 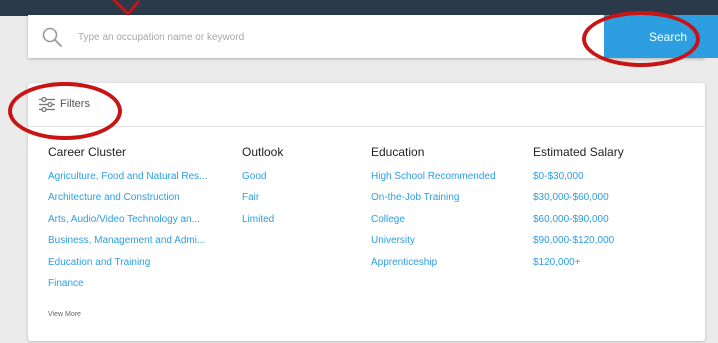 I want to click on search-icon, so click(x=52, y=37).